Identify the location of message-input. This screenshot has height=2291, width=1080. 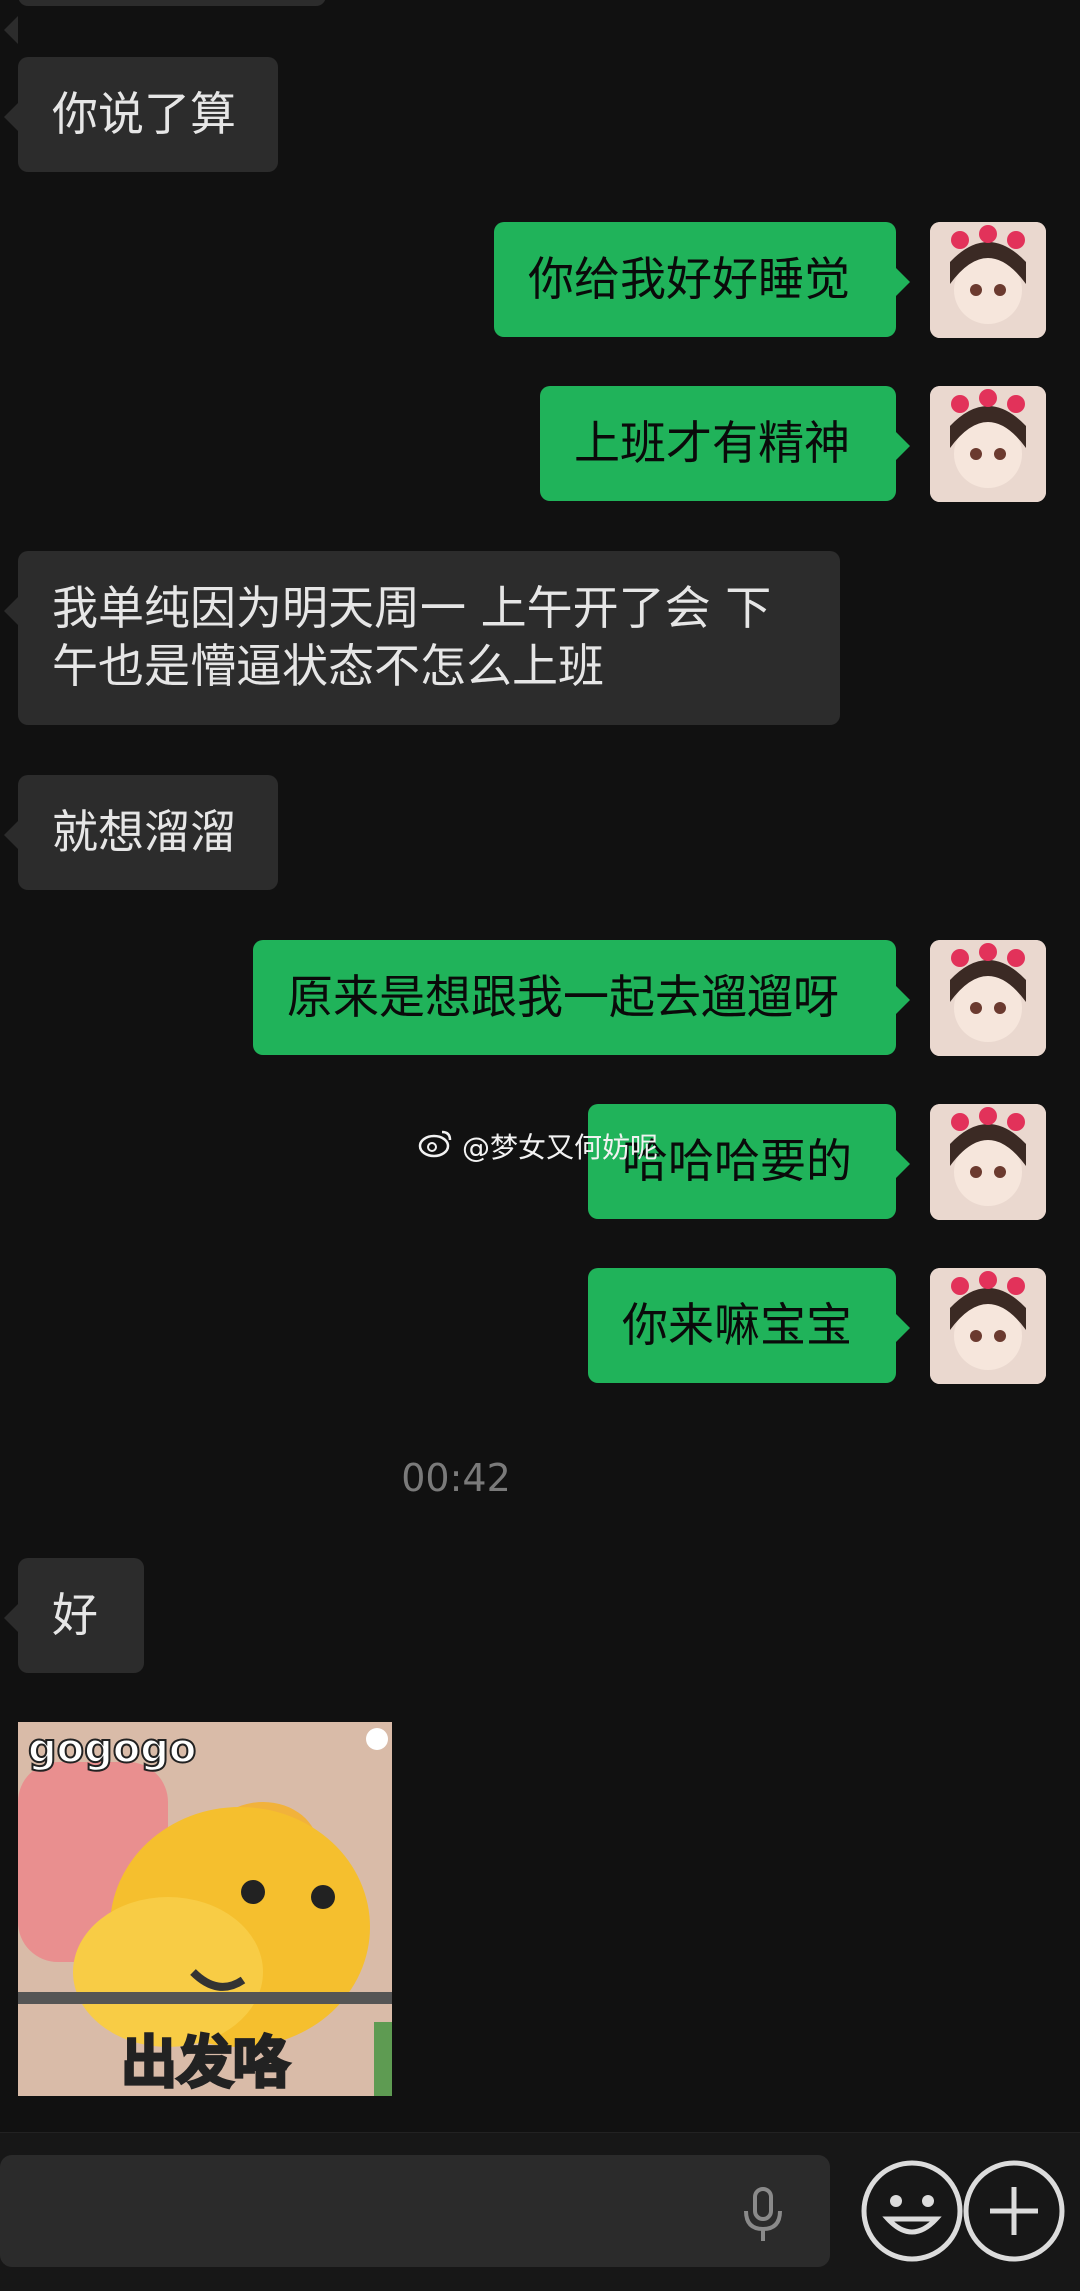
(415, 2211).